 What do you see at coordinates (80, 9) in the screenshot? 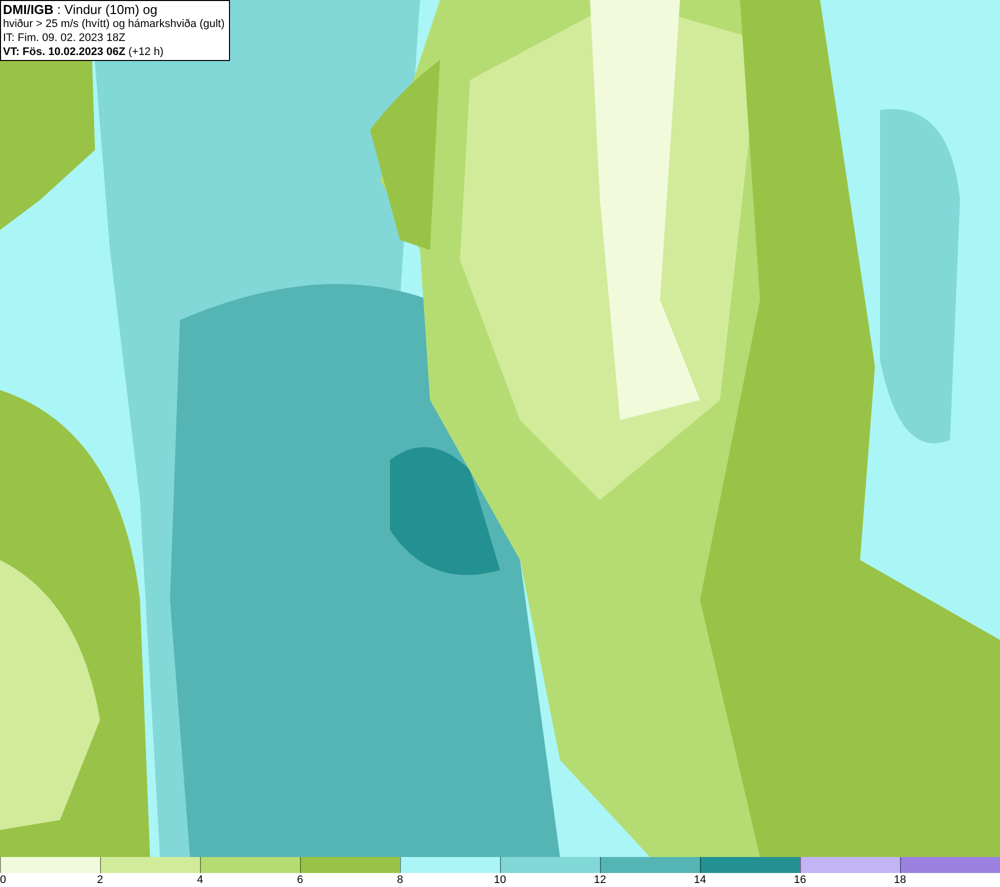
I see `caption-line: DMI/IGB : Vindur (10m) og` at bounding box center [80, 9].